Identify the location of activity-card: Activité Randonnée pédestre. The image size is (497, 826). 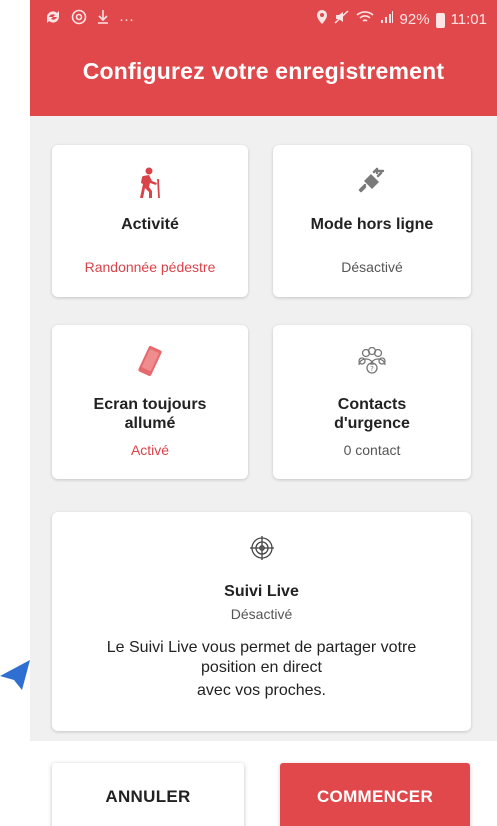
(150, 221).